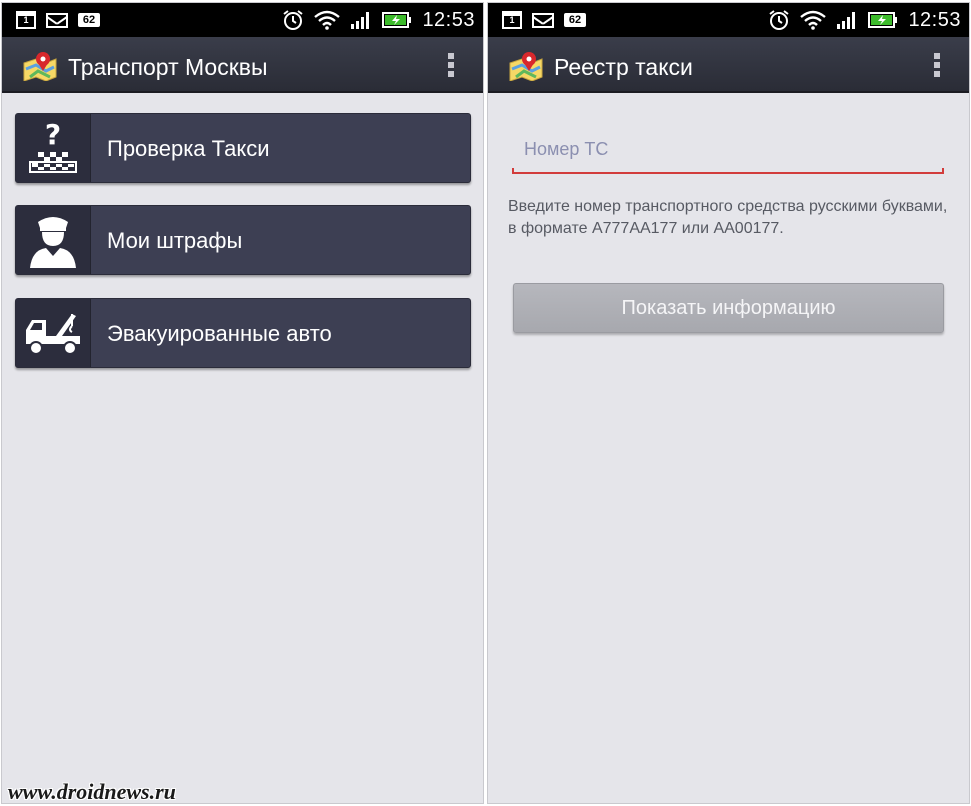 This screenshot has width=971, height=806. I want to click on tow-truck-icon, so click(53, 334).